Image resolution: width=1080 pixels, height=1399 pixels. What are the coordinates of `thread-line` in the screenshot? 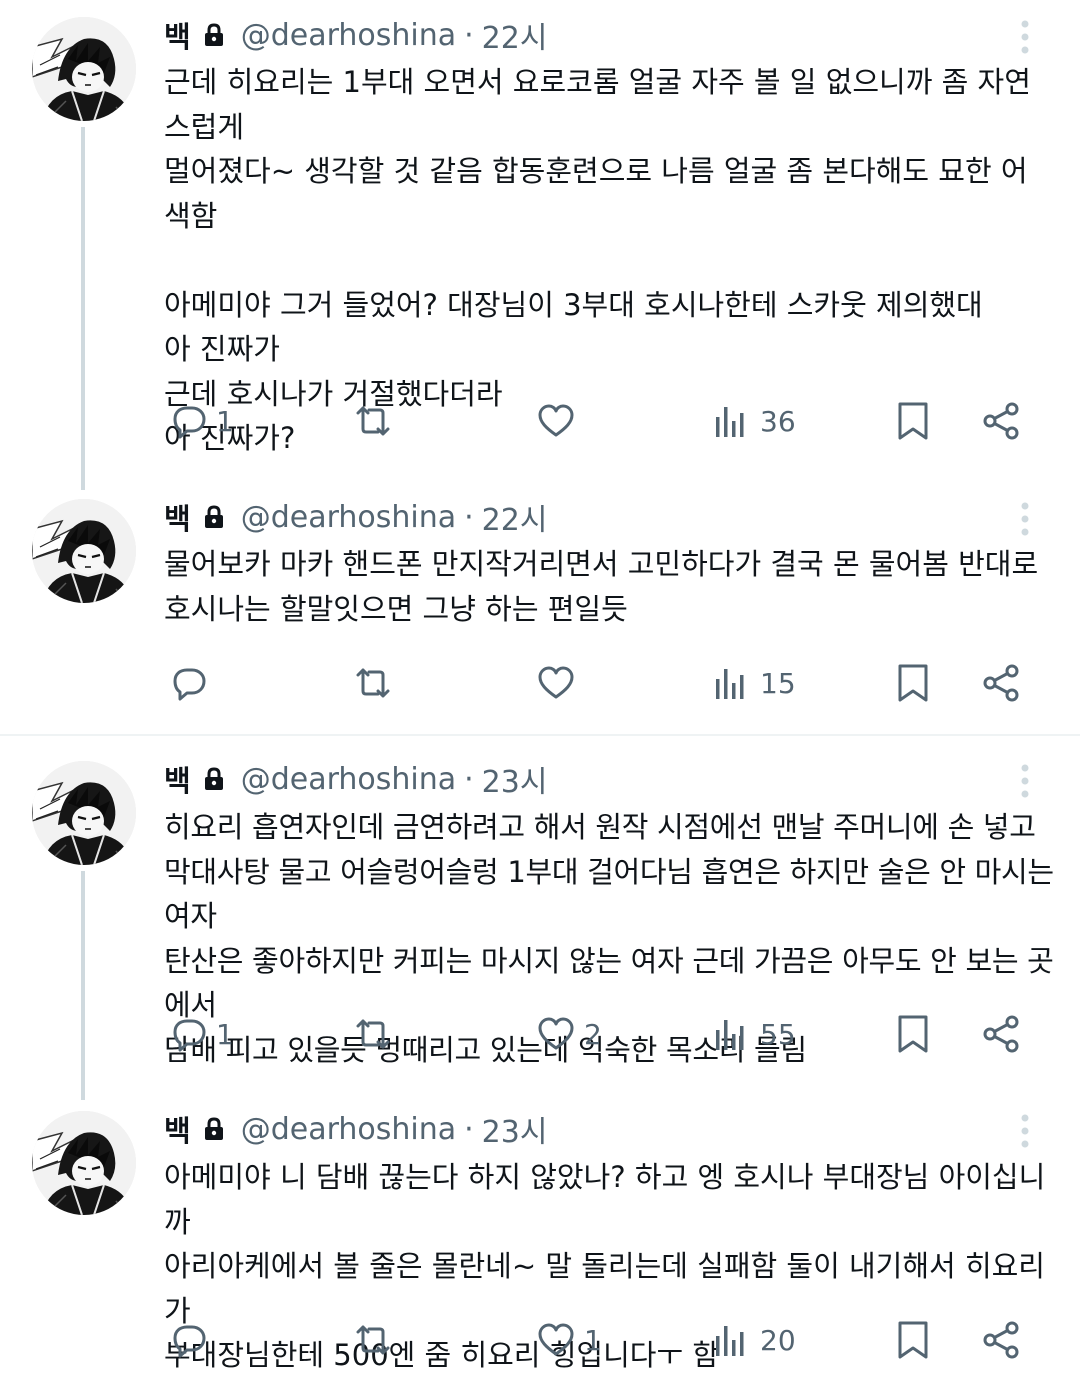 It's located at (83, 985).